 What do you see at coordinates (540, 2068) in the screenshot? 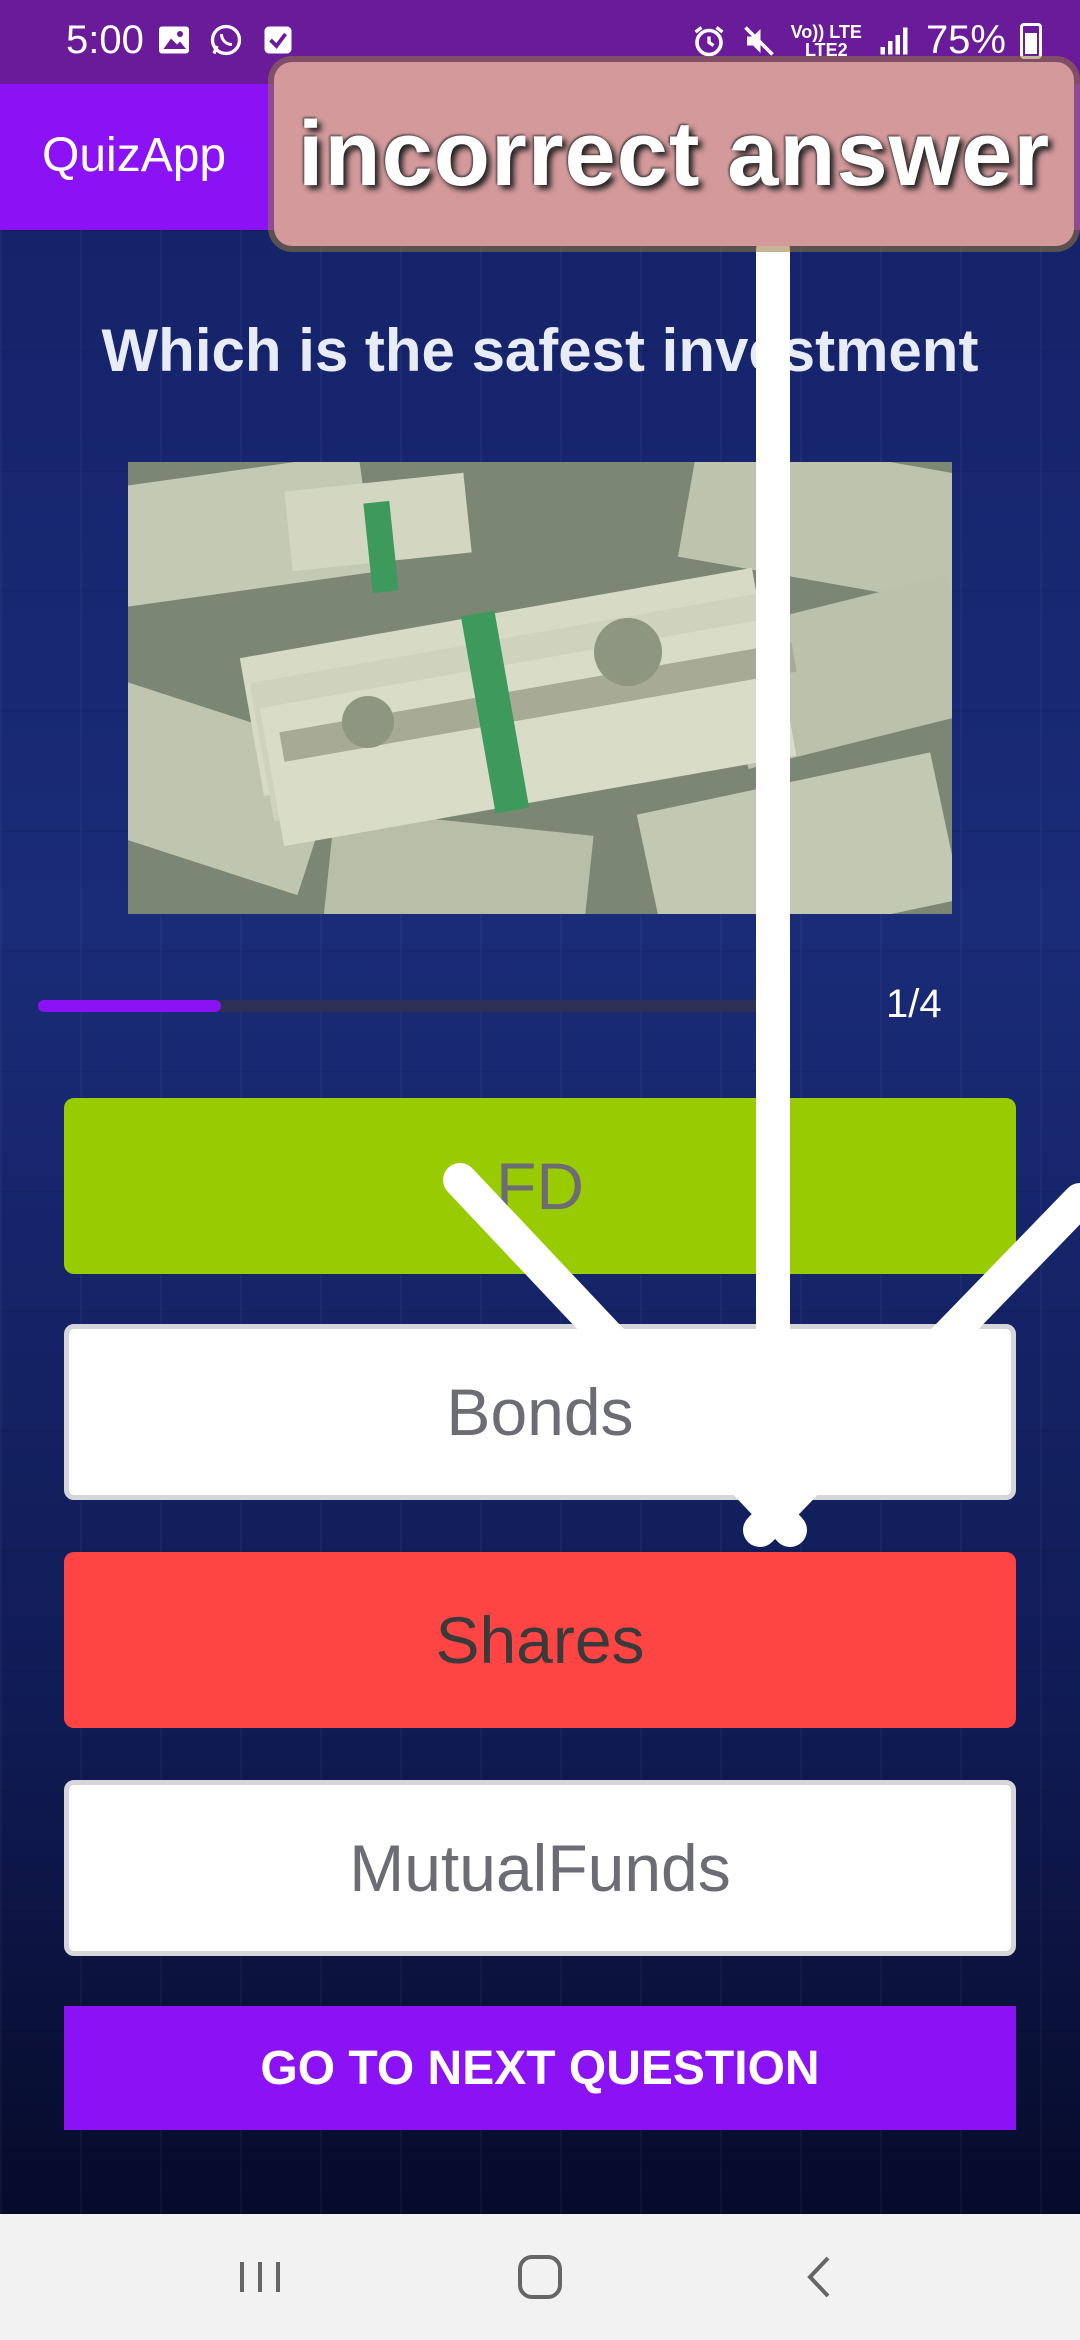
I see `next-question-button: GO TO NEXT QUESTION` at bounding box center [540, 2068].